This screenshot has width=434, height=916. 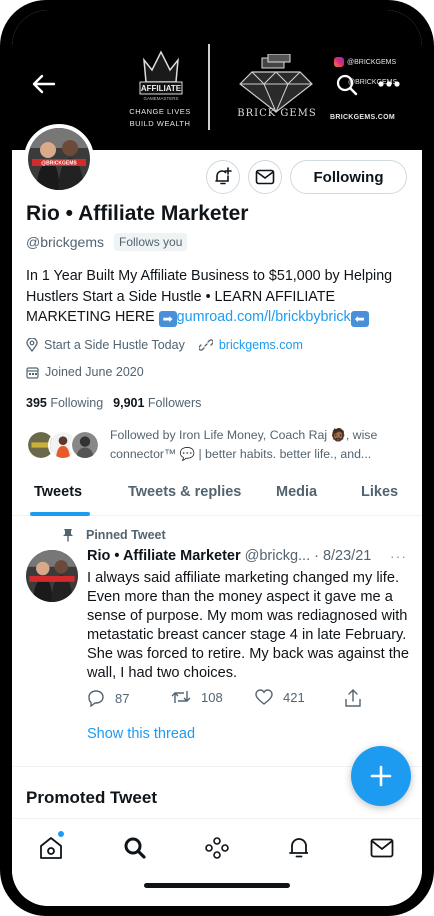 What do you see at coordinates (65, 242) in the screenshot?
I see `profile-handle: @brickgems` at bounding box center [65, 242].